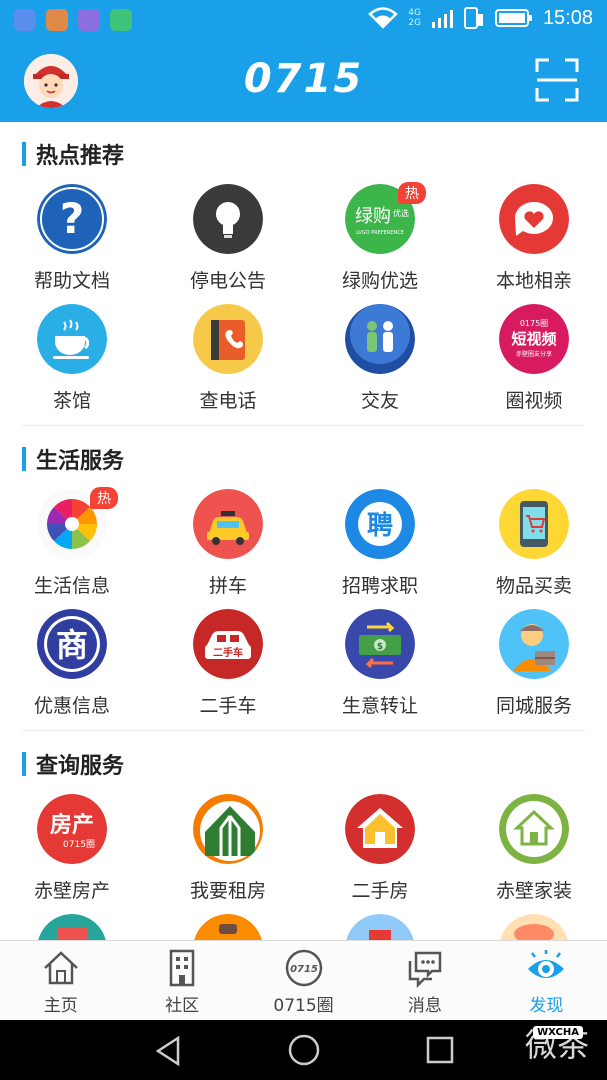  I want to click on home-decor-icon, so click(534, 829).